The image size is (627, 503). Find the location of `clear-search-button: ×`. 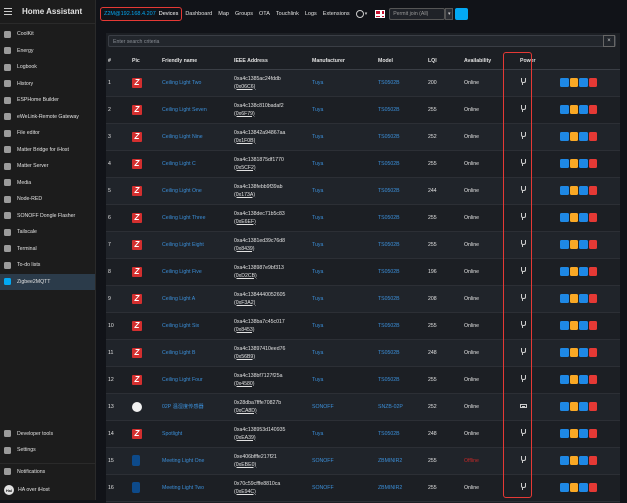

clear-search-button: × is located at coordinates (609, 41).